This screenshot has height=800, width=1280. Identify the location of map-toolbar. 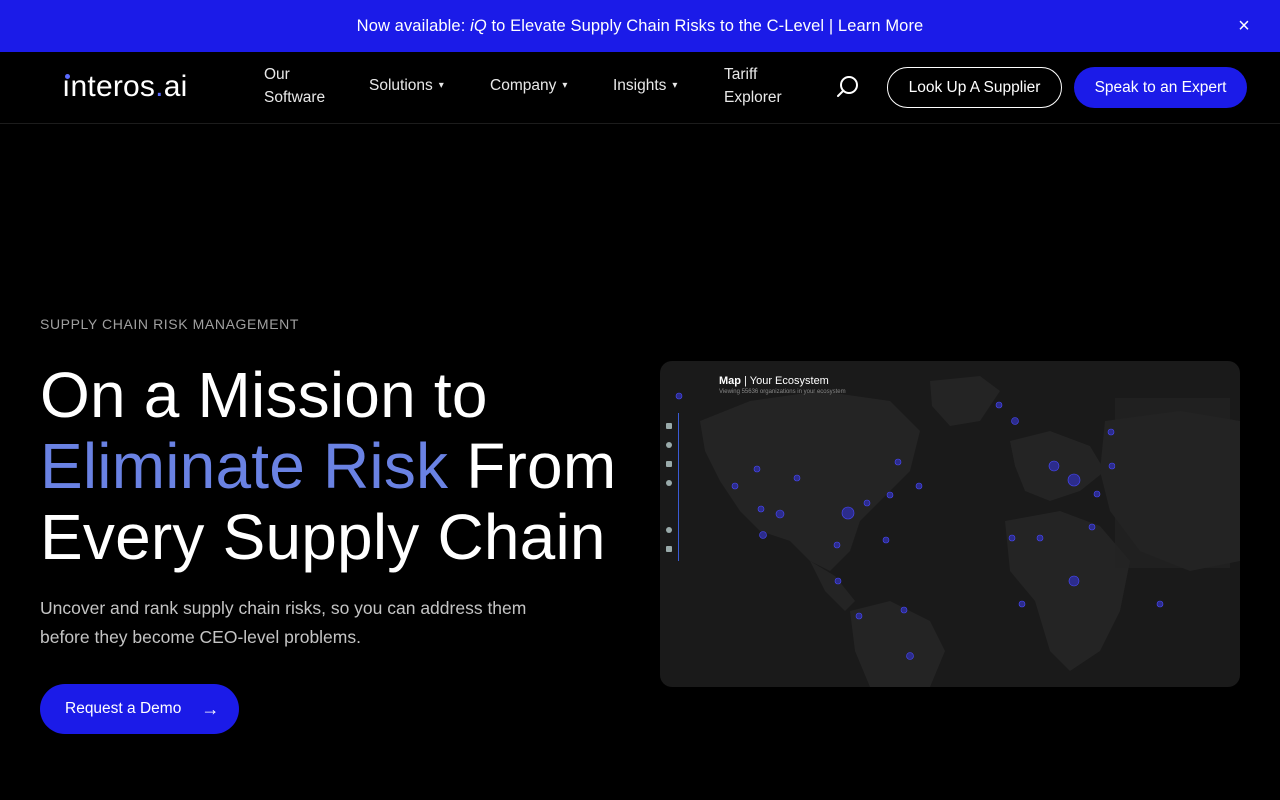
(669, 487).